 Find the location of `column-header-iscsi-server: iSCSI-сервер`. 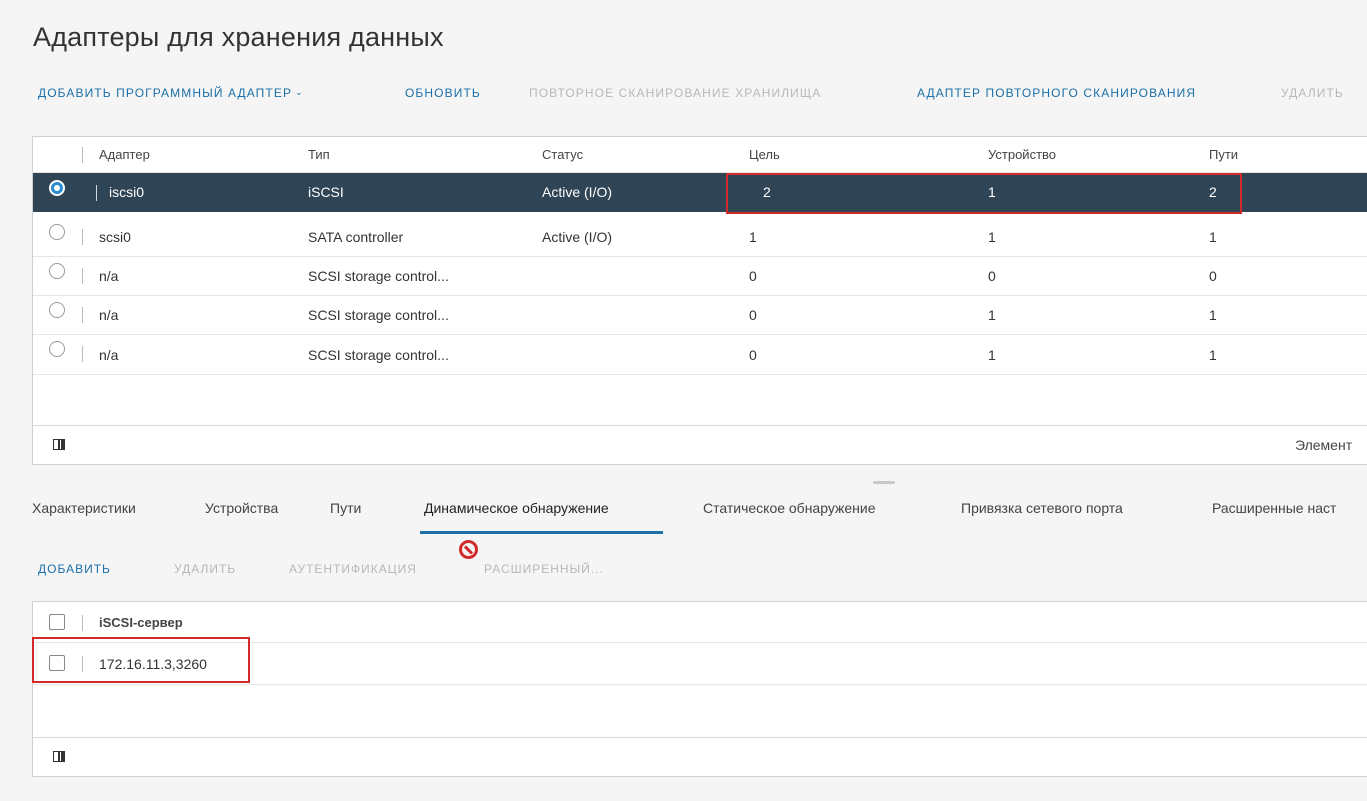

column-header-iscsi-server: iSCSI-сервер is located at coordinates (141, 622).